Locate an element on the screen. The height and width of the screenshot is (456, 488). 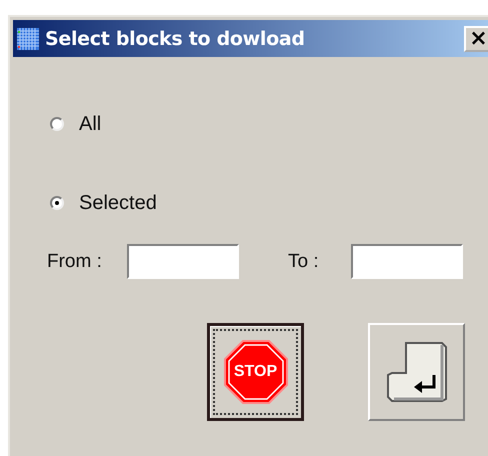
stop-button: STOP is located at coordinates (255, 372).